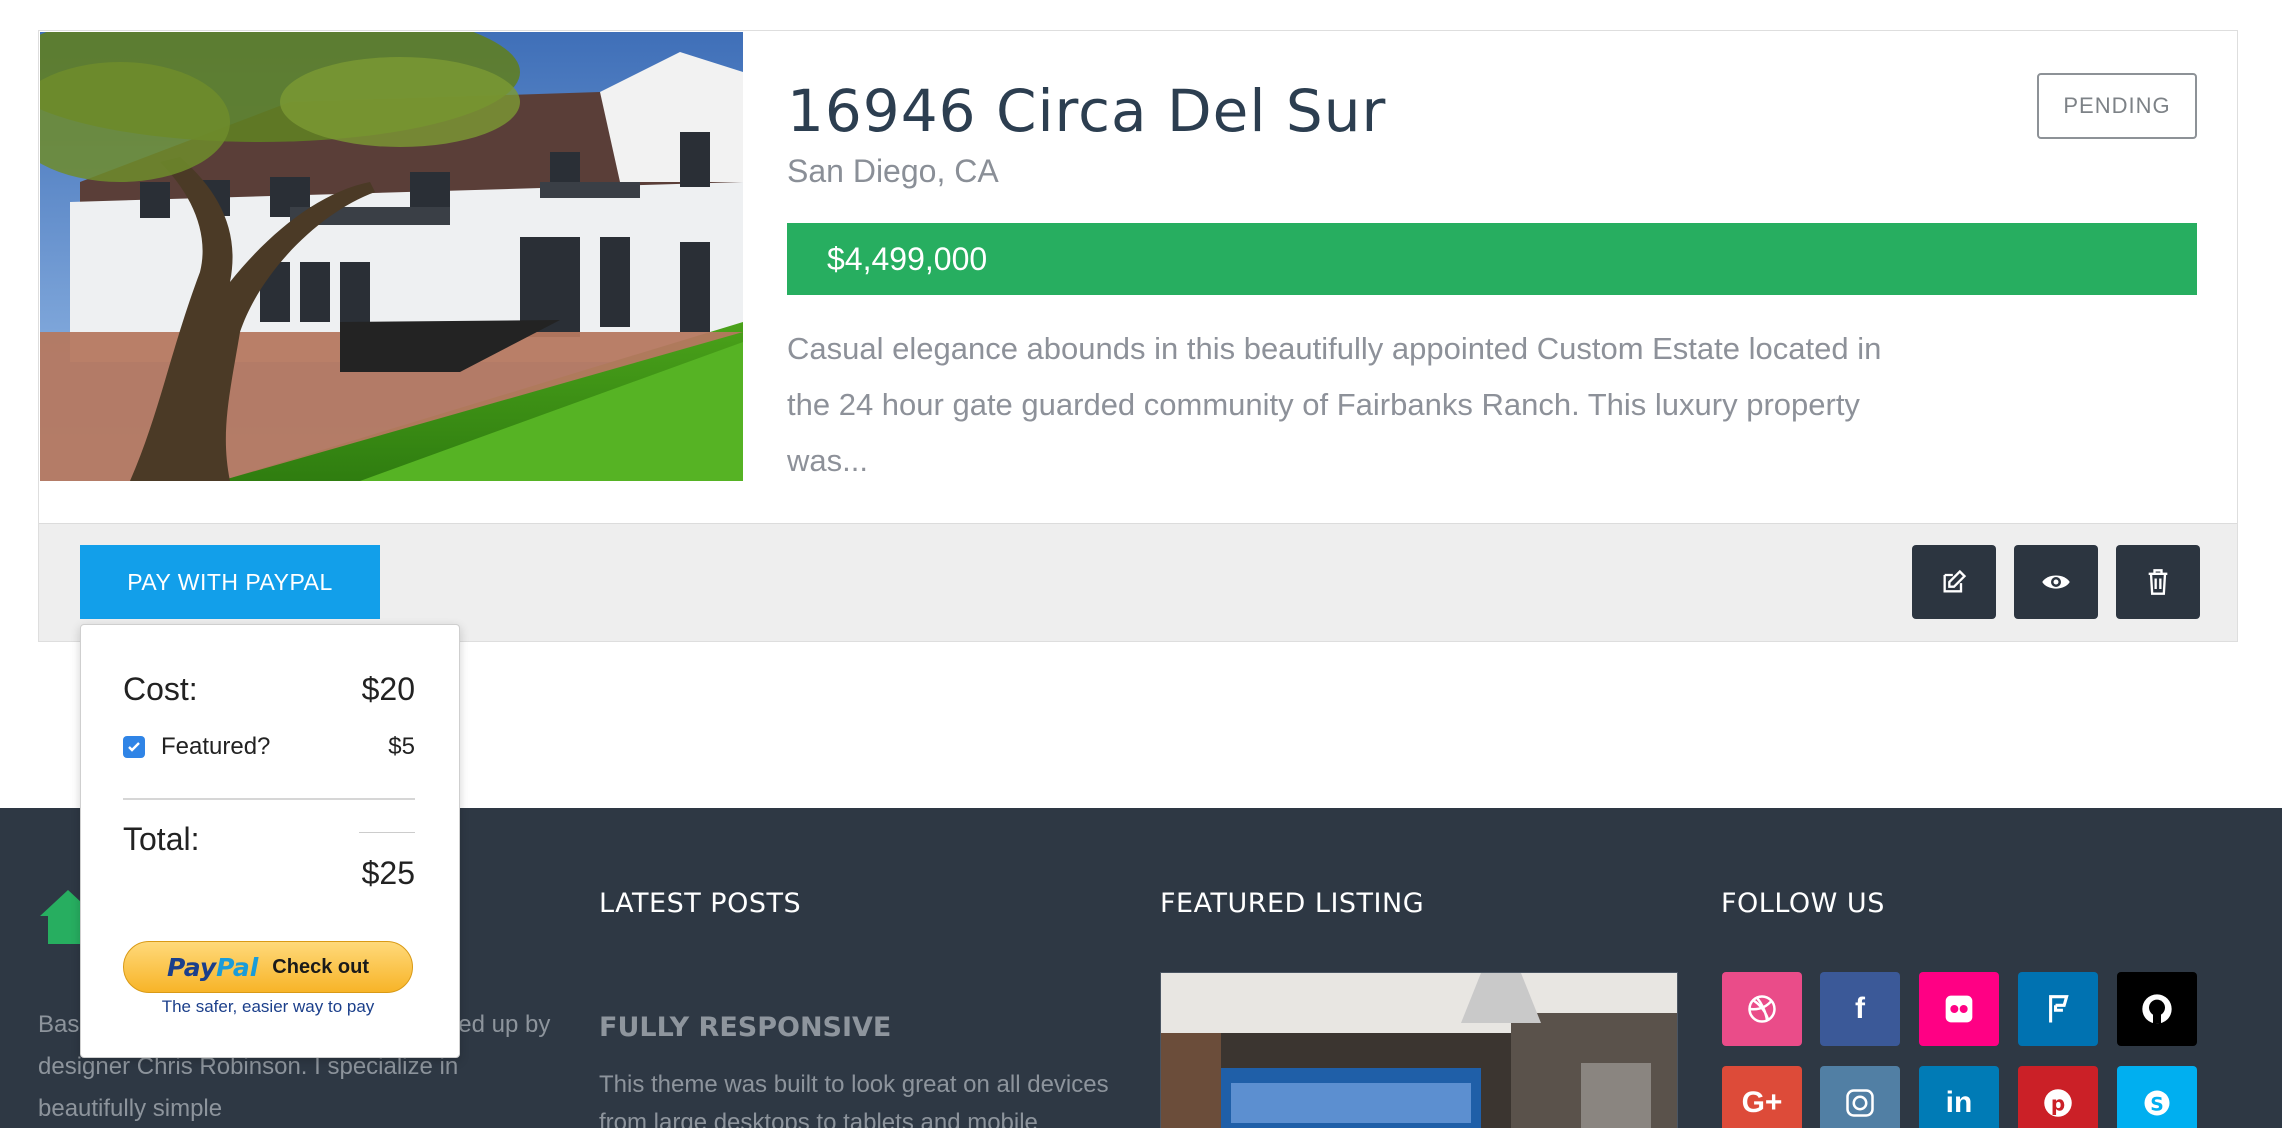 Image resolution: width=2282 pixels, height=1128 pixels. I want to click on edit-button, so click(1954, 582).